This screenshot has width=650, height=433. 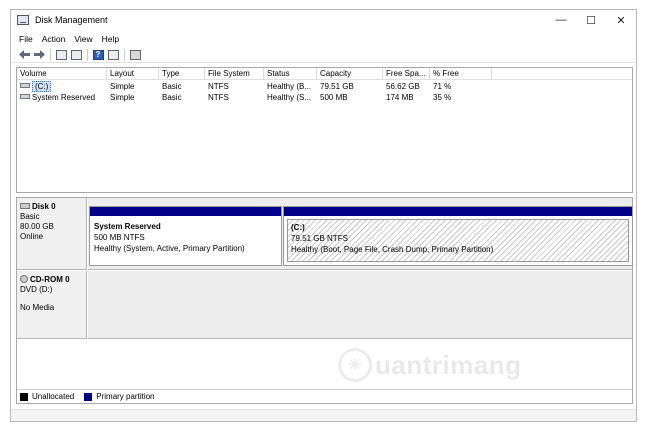 What do you see at coordinates (24, 278) in the screenshot?
I see `cd-rom-icon` at bounding box center [24, 278].